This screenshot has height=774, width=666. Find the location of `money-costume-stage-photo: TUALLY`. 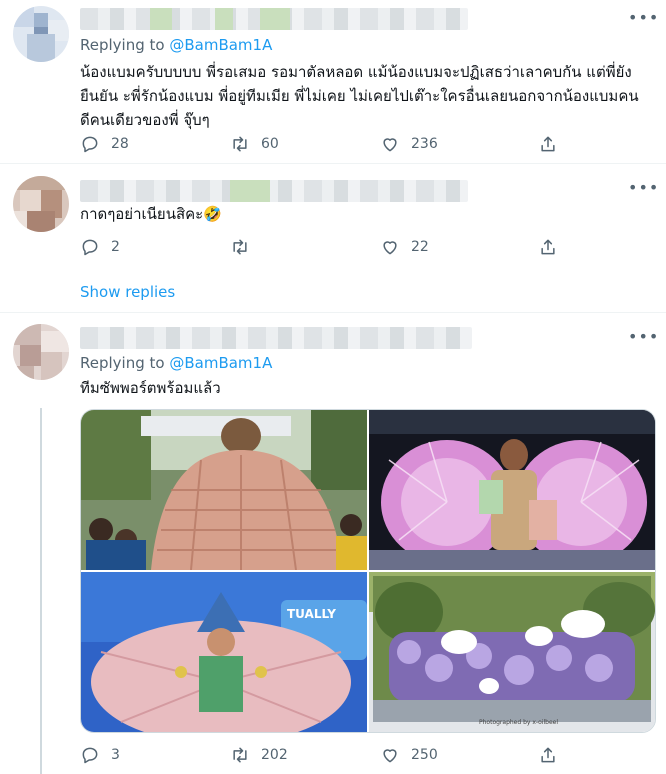

money-costume-stage-photo: TUALLY is located at coordinates (224, 652).